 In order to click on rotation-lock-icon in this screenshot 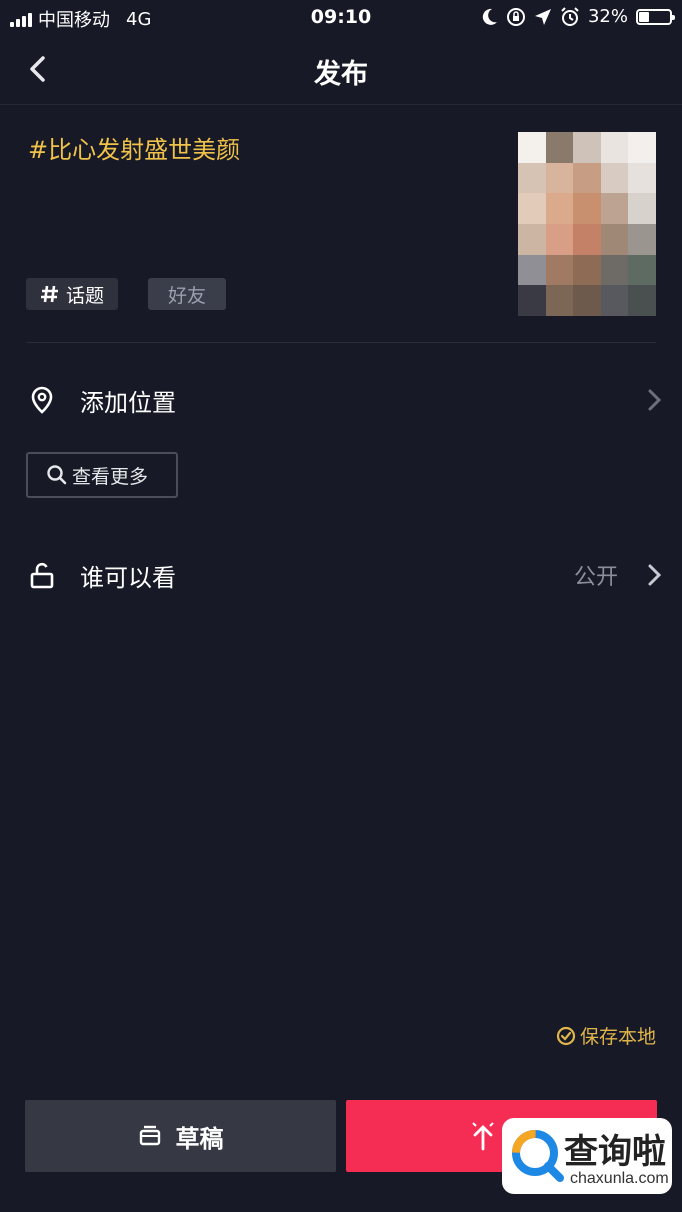, I will do `click(515, 16)`.